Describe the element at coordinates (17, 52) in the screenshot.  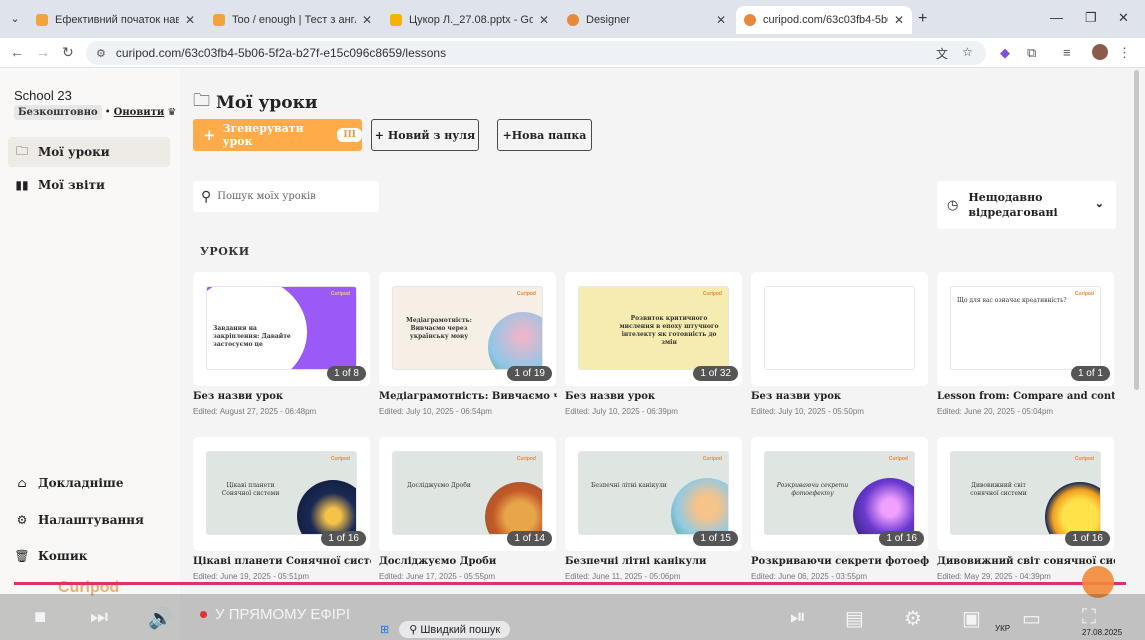
I see `back-arrow-icon: ←` at that location.